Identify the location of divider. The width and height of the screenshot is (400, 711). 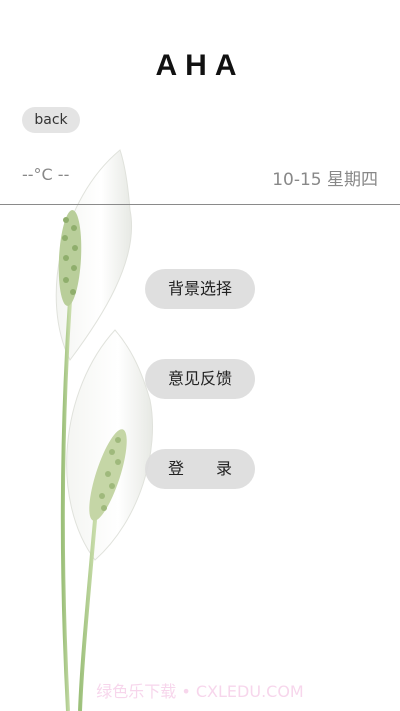
(200, 204).